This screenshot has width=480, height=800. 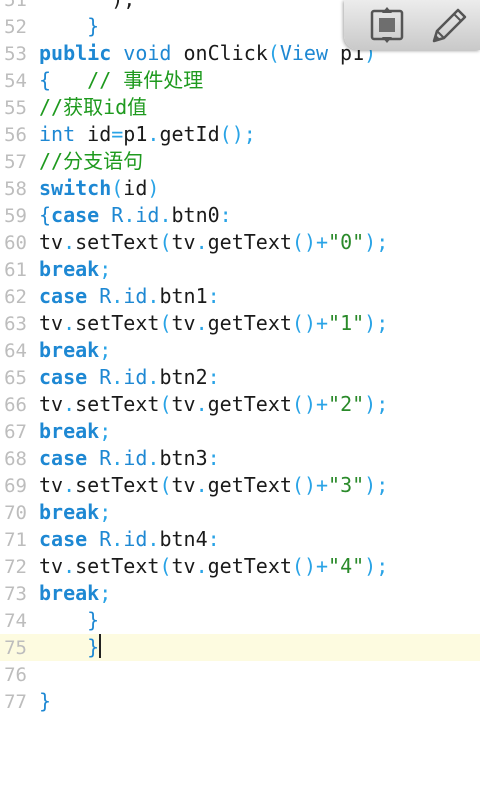 What do you see at coordinates (240, 188) in the screenshot?
I see `code-line: 58 switch(id)` at bounding box center [240, 188].